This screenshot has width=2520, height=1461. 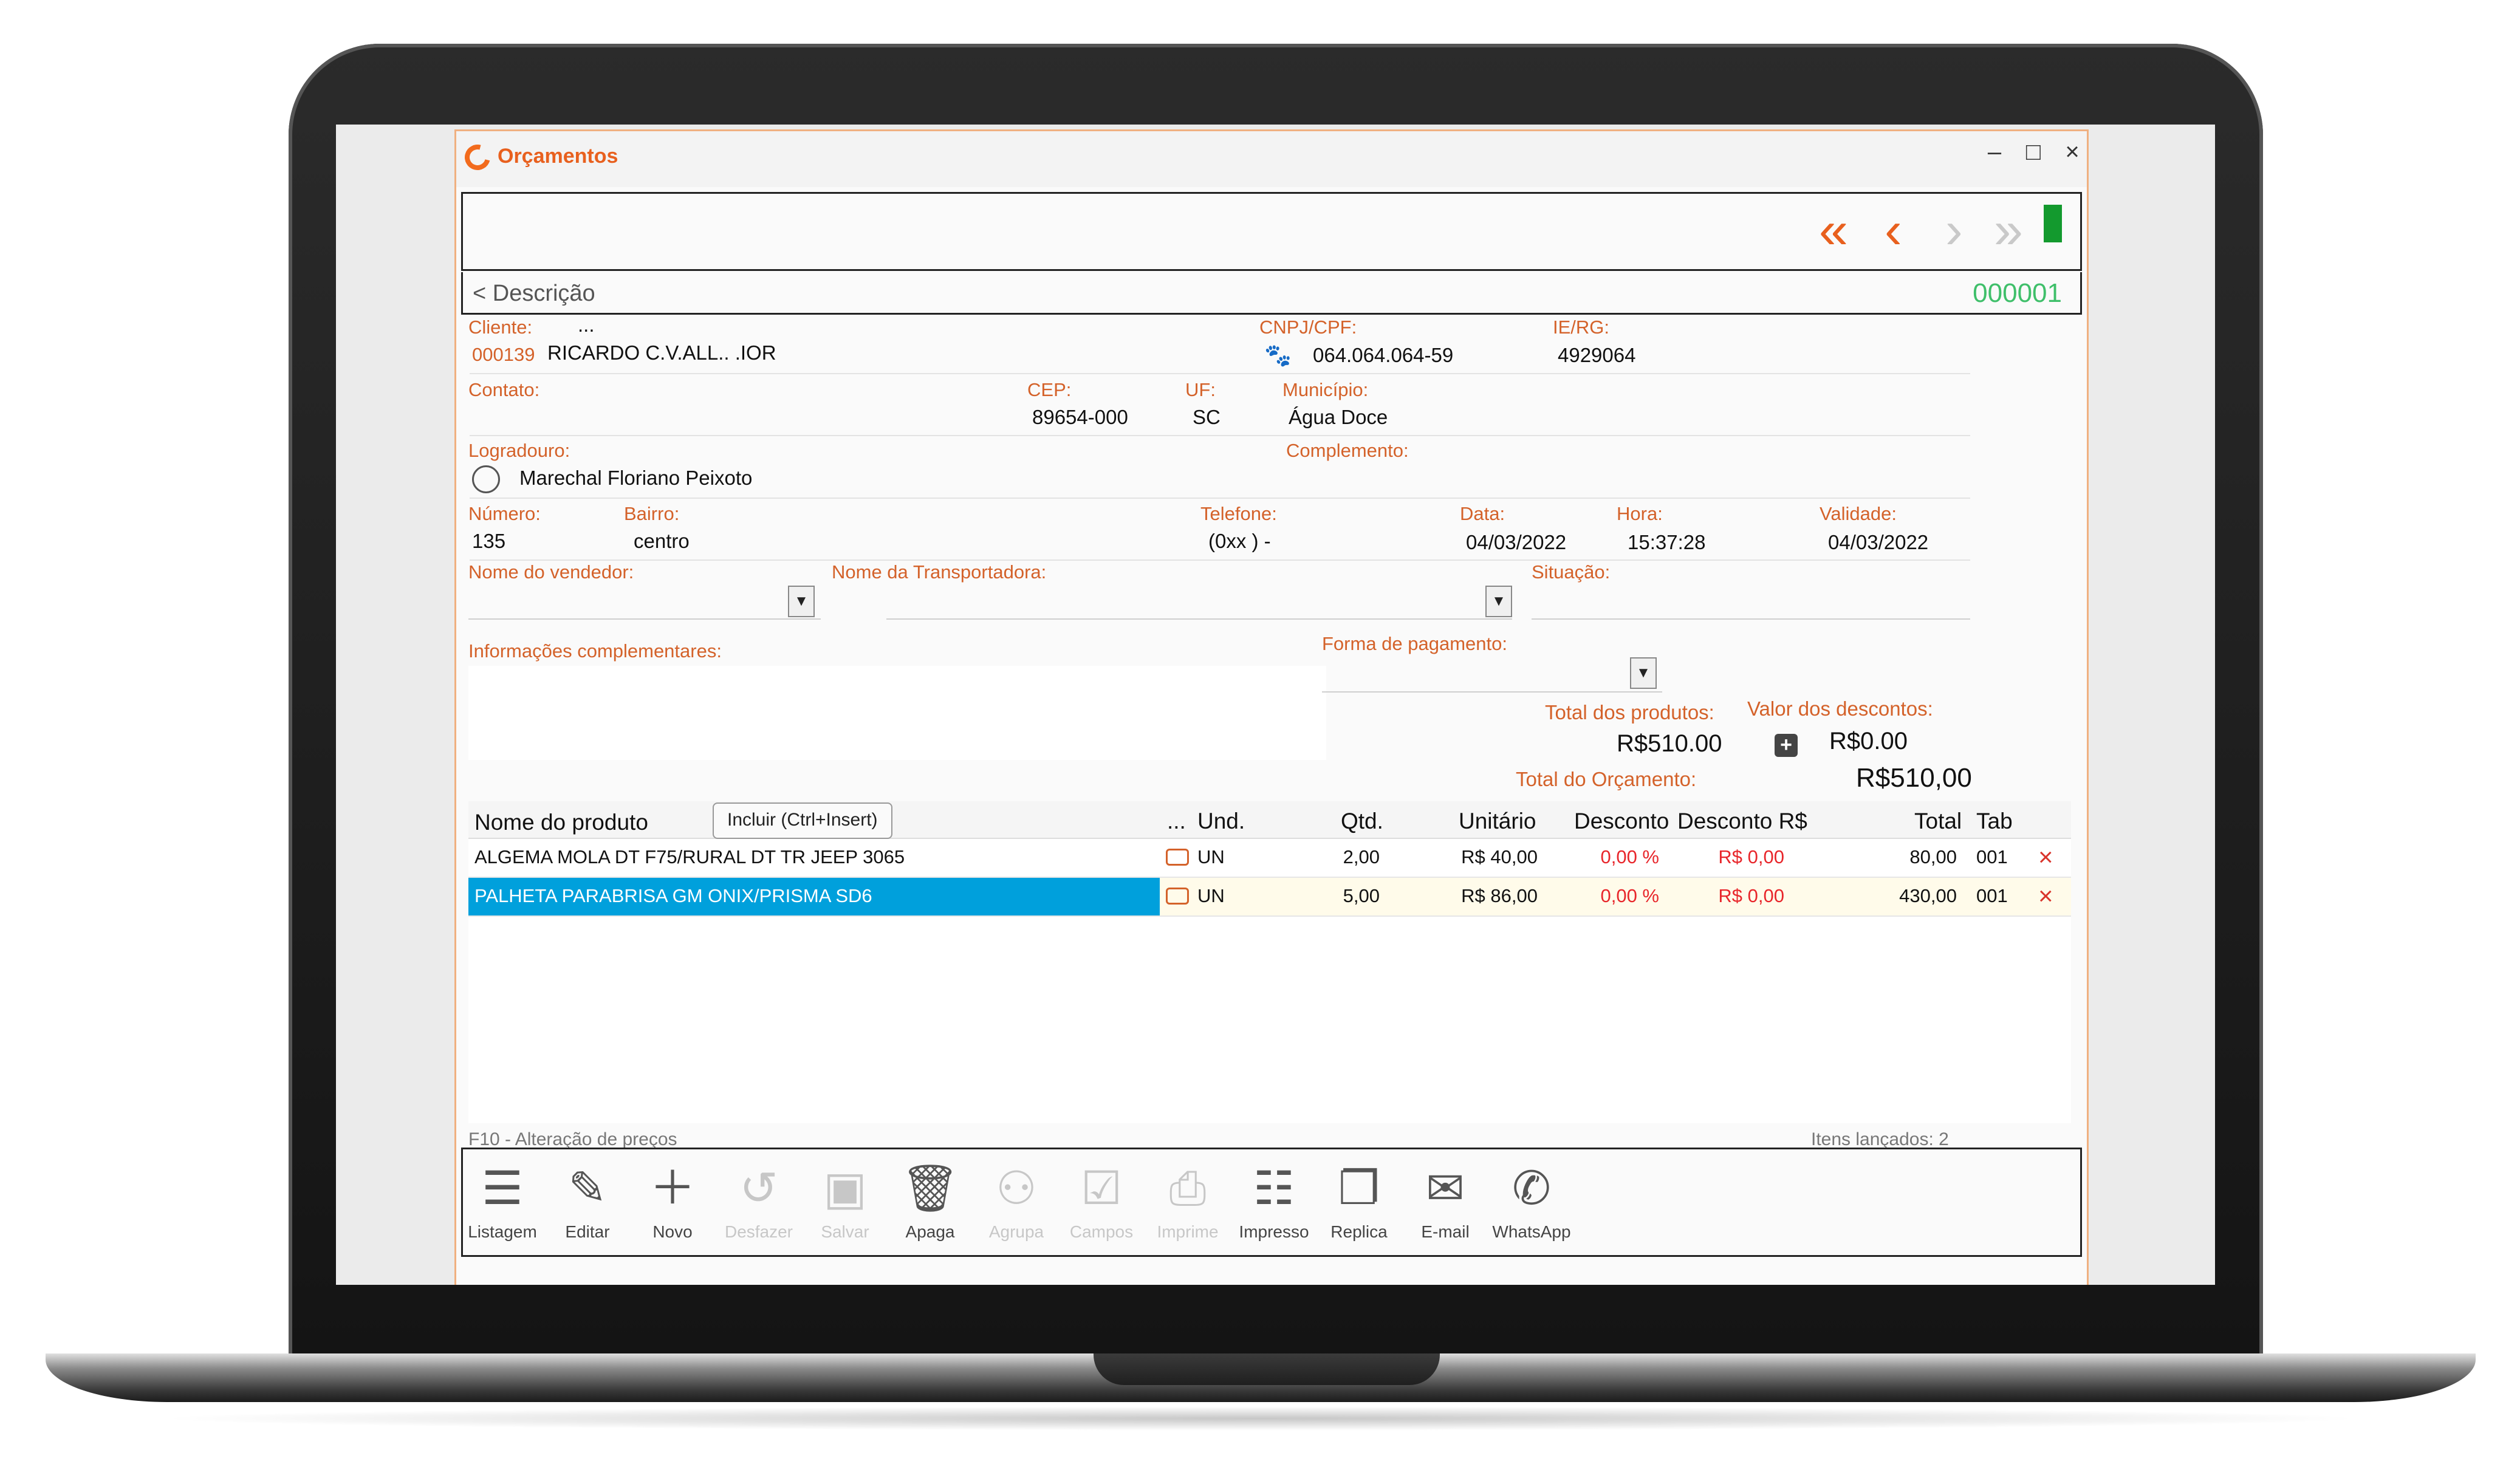 I want to click on whatsapp-button: ✆ WhatsApp, so click(x=1531, y=1204).